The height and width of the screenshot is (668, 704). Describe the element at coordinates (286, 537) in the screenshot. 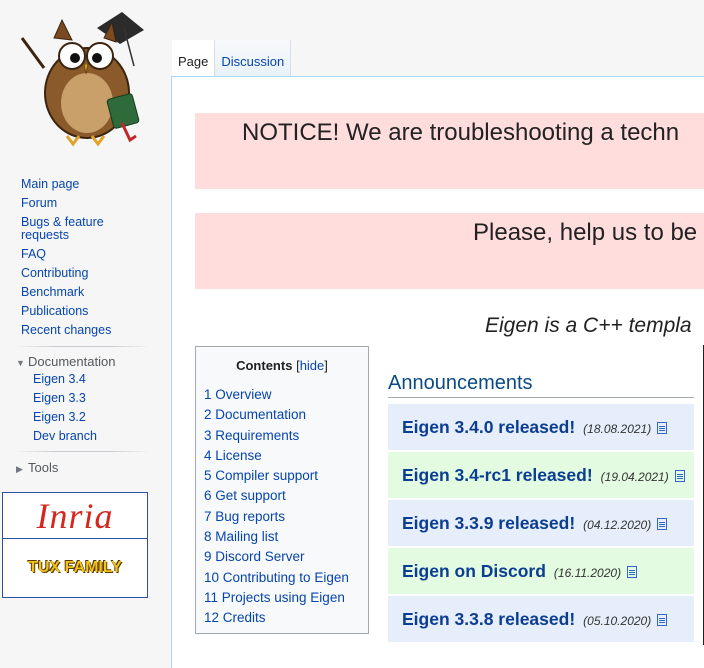

I see `toc-item: 8 Mailing list` at that location.